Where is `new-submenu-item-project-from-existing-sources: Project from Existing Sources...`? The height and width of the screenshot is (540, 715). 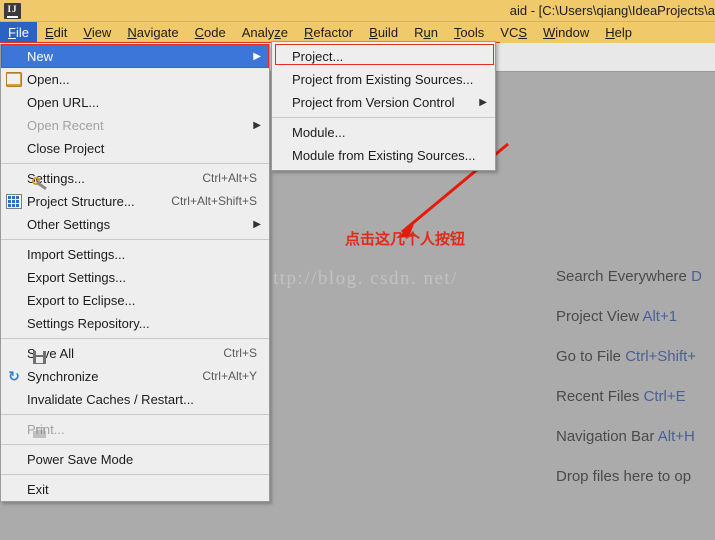 new-submenu-item-project-from-existing-sources: Project from Existing Sources... is located at coordinates (383, 79).